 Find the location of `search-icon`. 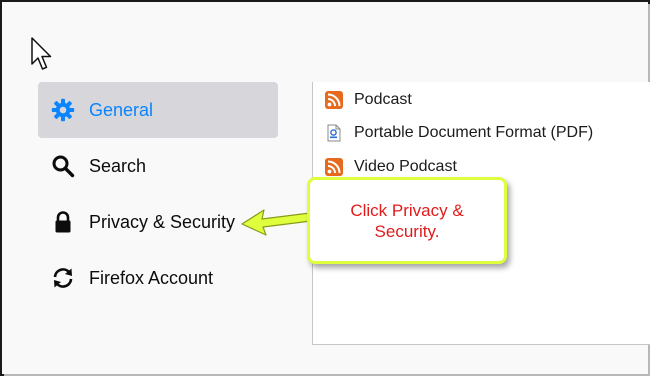

search-icon is located at coordinates (63, 166).